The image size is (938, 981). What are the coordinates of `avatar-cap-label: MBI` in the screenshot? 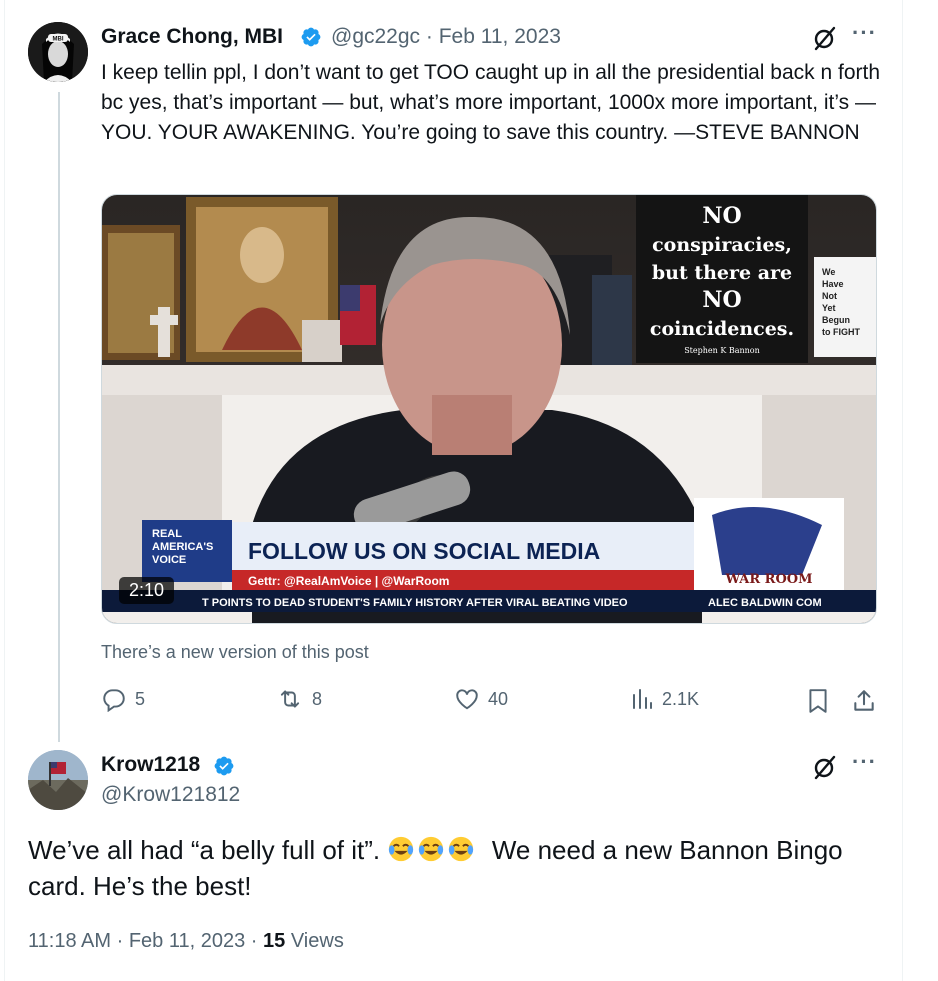 It's located at (58, 40).